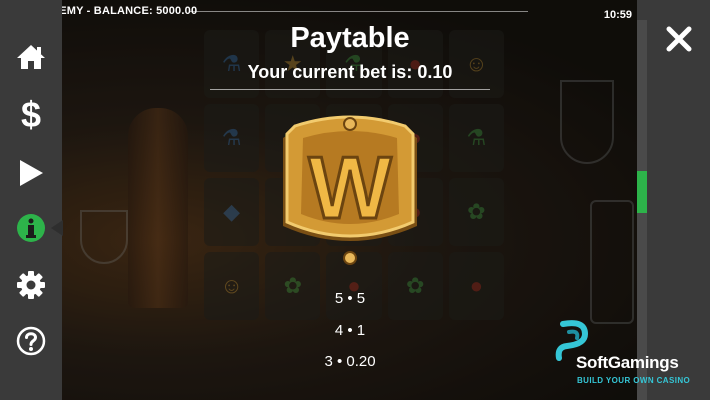  What do you see at coordinates (350, 361) in the screenshot?
I see `payout-row: 3 • 0.20` at bounding box center [350, 361].